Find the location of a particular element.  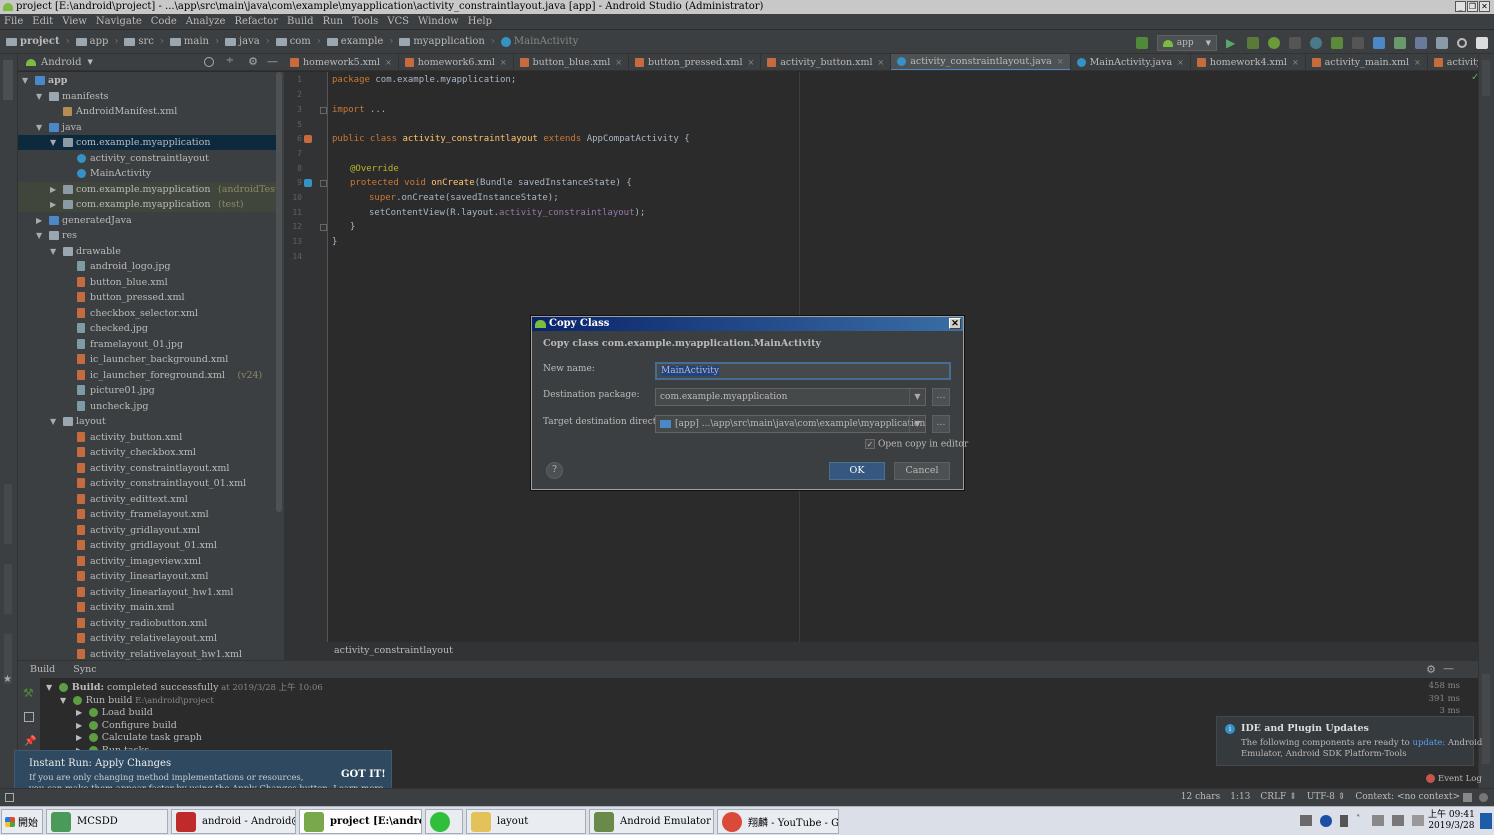

chevron-up-icon: ˄ is located at coordinates (1360, 821).